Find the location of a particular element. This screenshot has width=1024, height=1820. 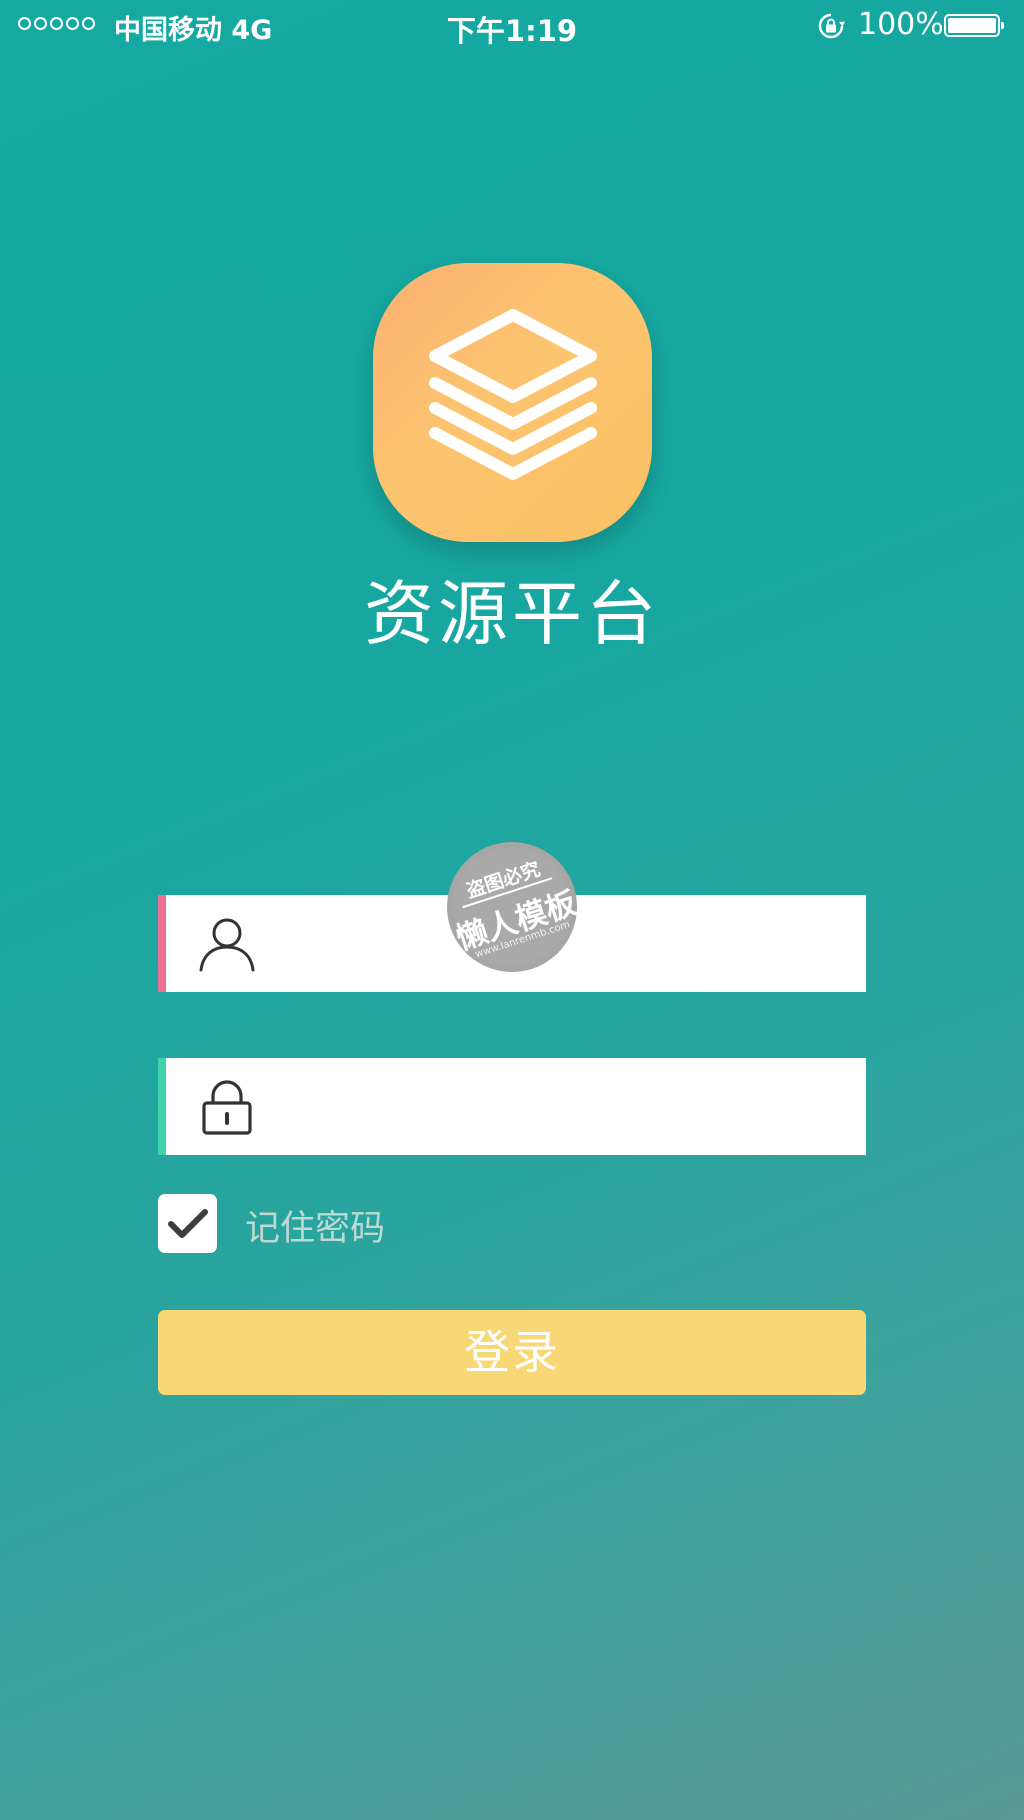

status-bar: 中国移动 4G 下午1:19 100% is located at coordinates (512, 26).